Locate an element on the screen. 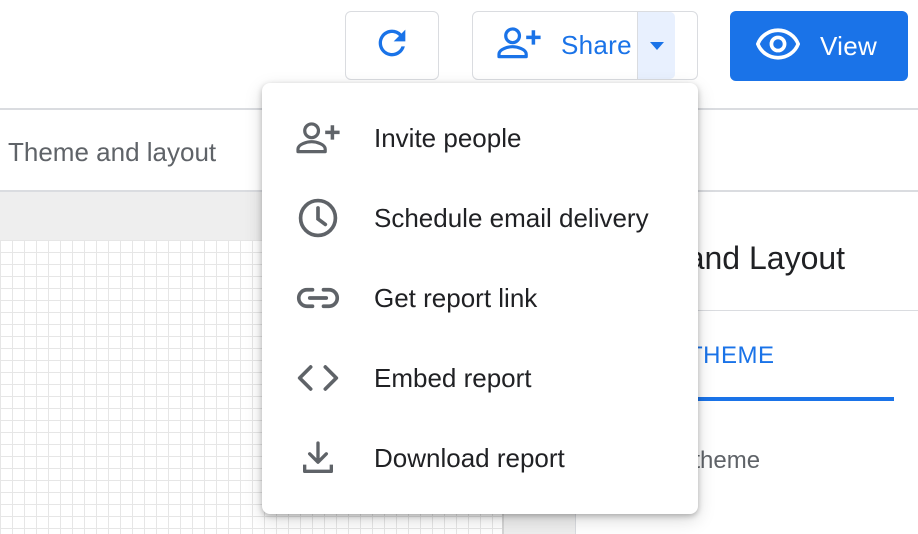 This screenshot has height=534, width=918. code-icon is located at coordinates (318, 378).